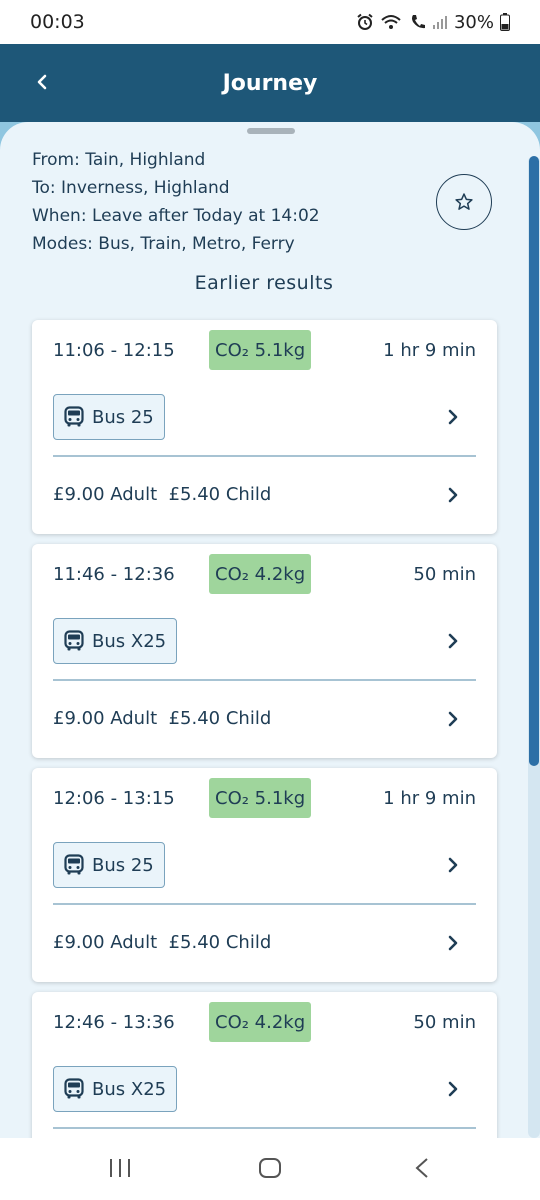 The width and height of the screenshot is (540, 1200). I want to click on app-header: Journey, so click(270, 83).